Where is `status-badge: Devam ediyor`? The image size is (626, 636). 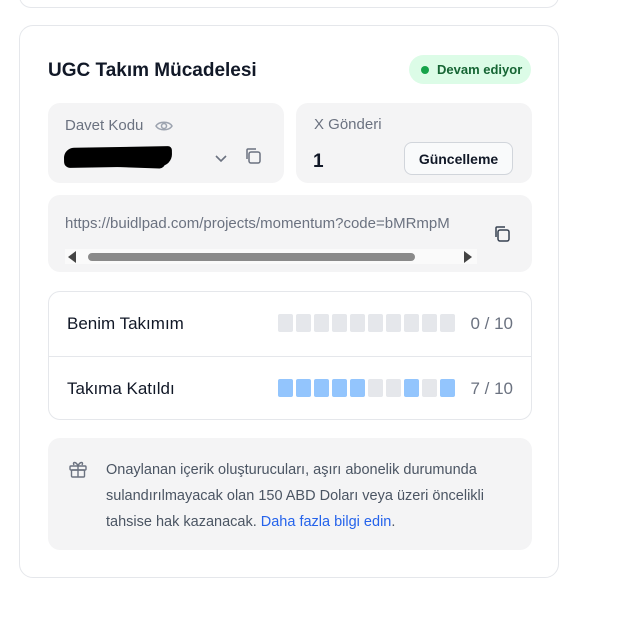 status-badge: Devam ediyor is located at coordinates (470, 69).